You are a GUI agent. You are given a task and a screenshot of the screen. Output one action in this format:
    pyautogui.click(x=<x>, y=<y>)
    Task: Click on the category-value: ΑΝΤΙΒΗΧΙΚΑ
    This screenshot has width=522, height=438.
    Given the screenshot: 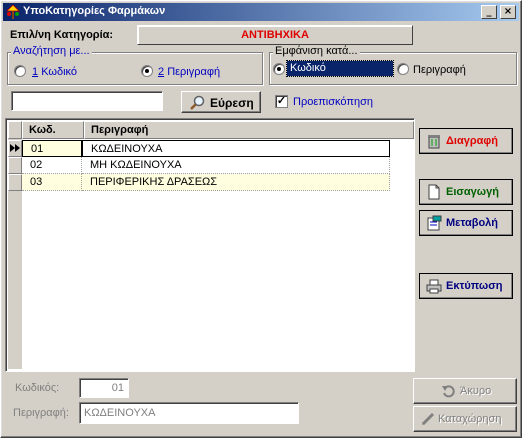 What is the action you would take?
    pyautogui.click(x=275, y=35)
    